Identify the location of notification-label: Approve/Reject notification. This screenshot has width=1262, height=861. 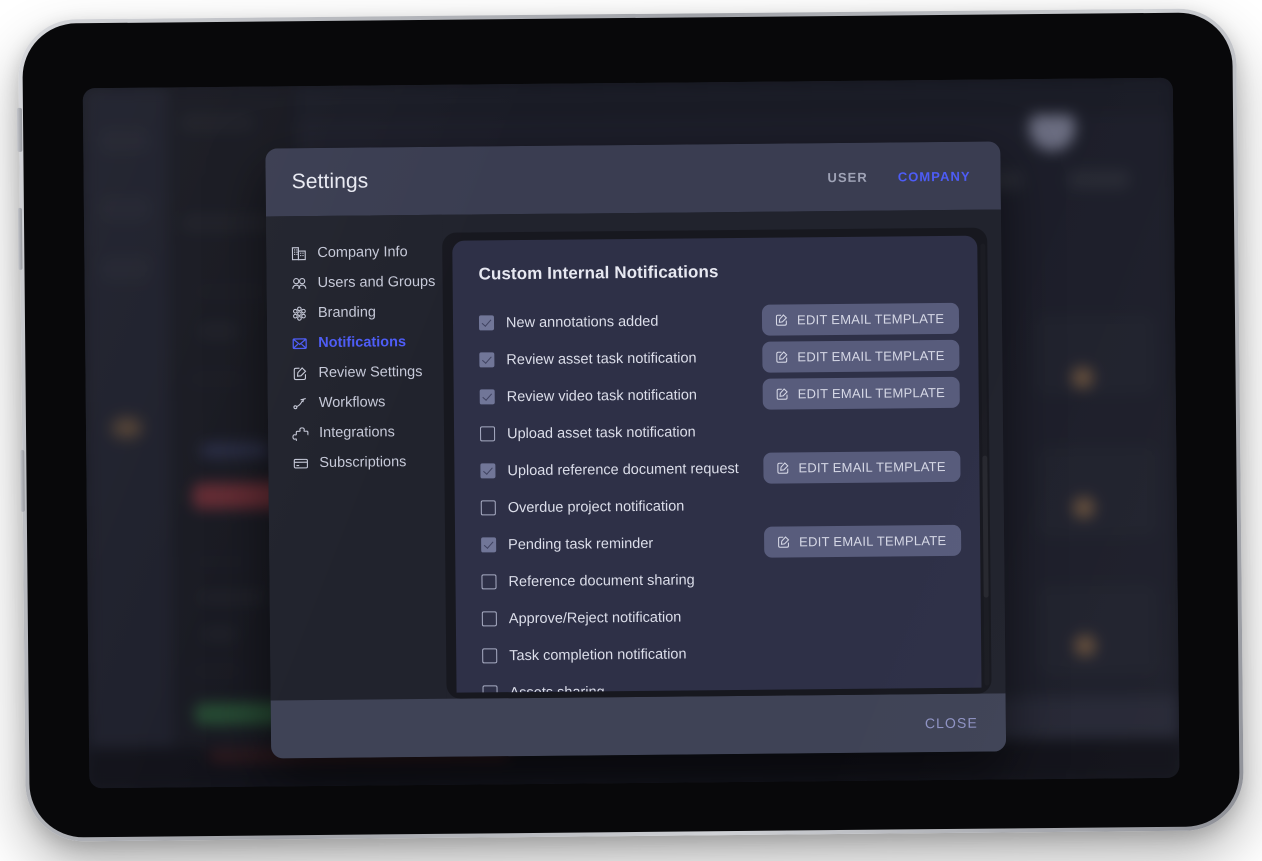
(595, 618).